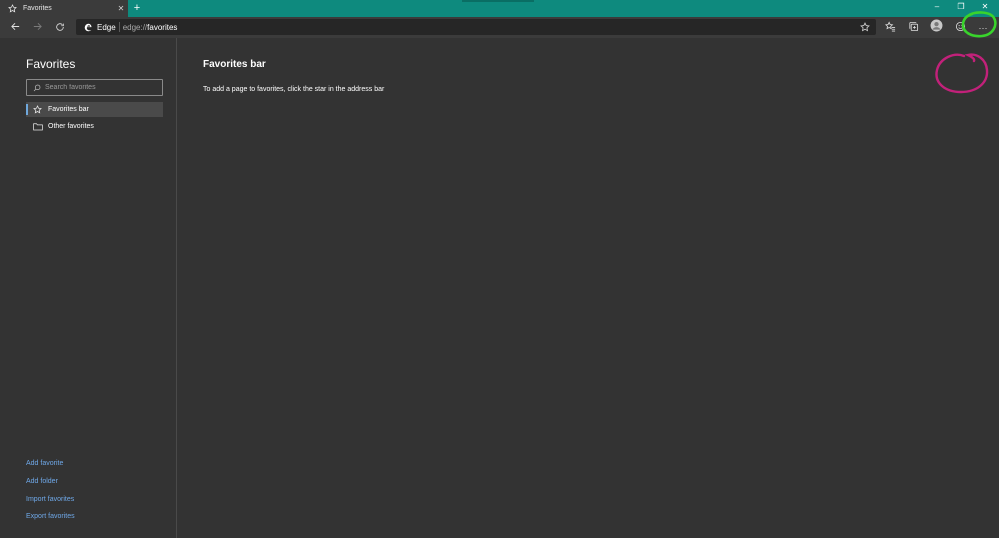 The image size is (999, 538). Describe the element at coordinates (498, 1) in the screenshot. I see `title-bar-drag-mark` at that location.